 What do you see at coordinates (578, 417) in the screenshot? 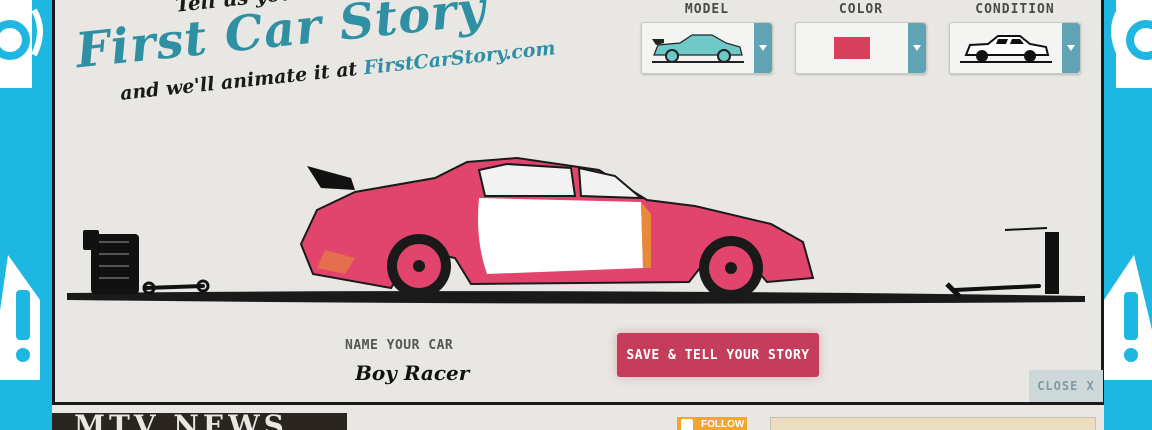
I see `page-footer-strip: MTV NEWS FOLLOW` at bounding box center [578, 417].